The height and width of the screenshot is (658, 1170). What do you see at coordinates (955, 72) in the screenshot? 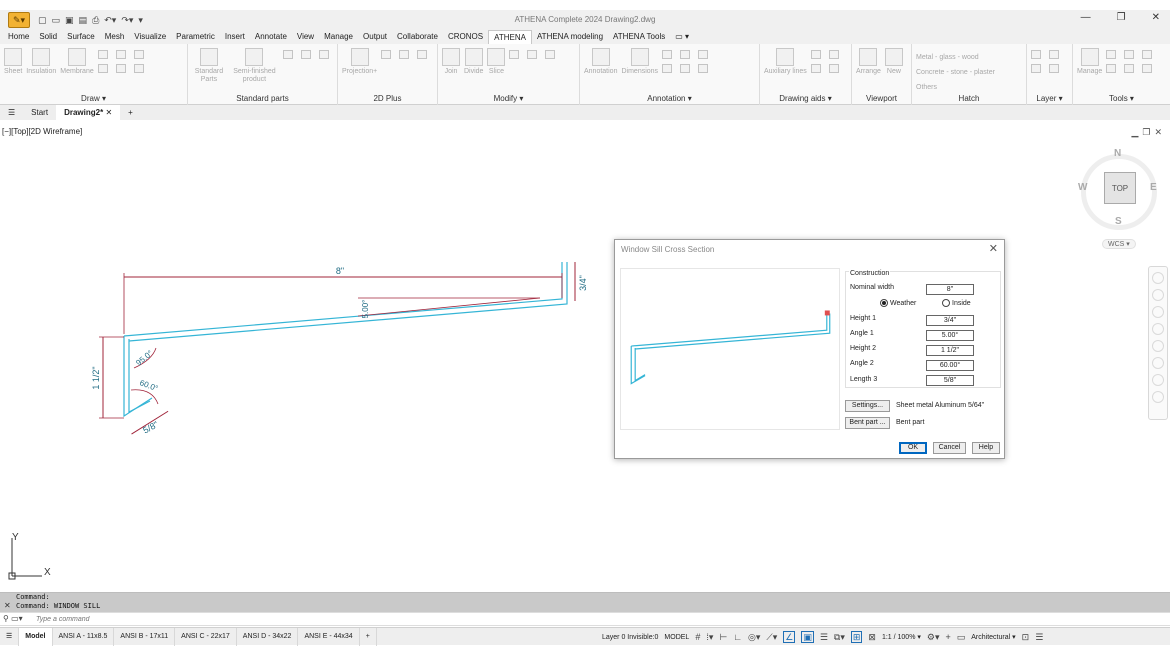
I see `hatch-concrete-stone-plaster: Concrete - stone - plaster` at bounding box center [955, 72].